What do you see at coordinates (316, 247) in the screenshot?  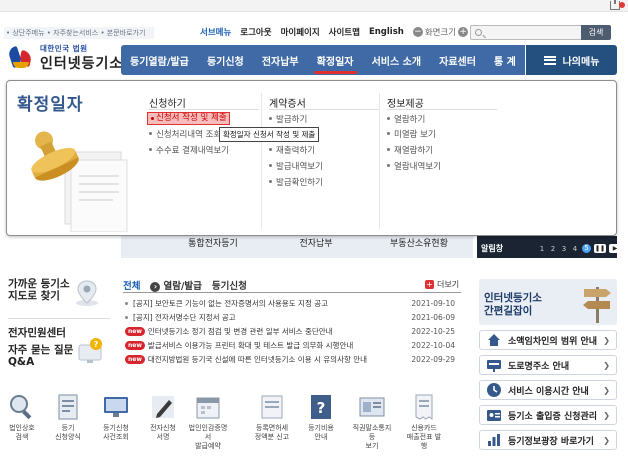 I see `banner-e-payment: 전자납부` at bounding box center [316, 247].